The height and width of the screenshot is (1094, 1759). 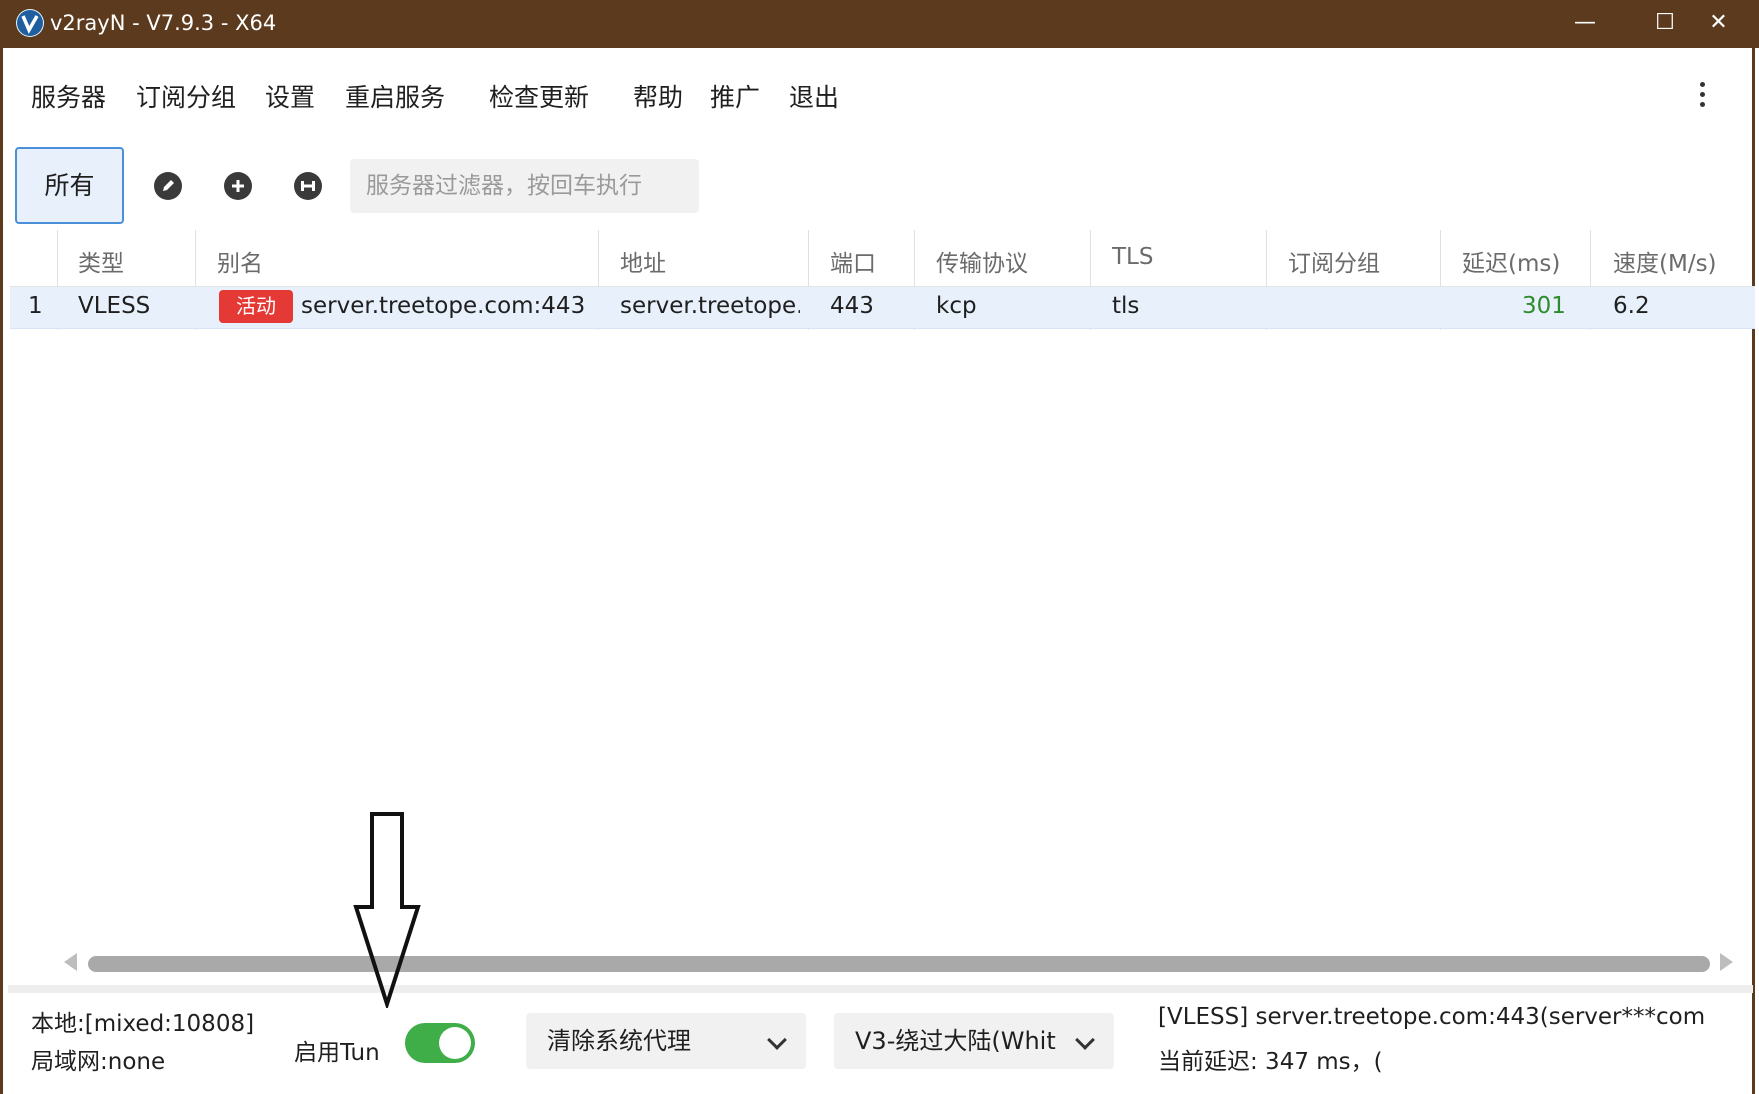 I want to click on routing-value: V3-绕过大陆(Whit, so click(x=955, y=1041).